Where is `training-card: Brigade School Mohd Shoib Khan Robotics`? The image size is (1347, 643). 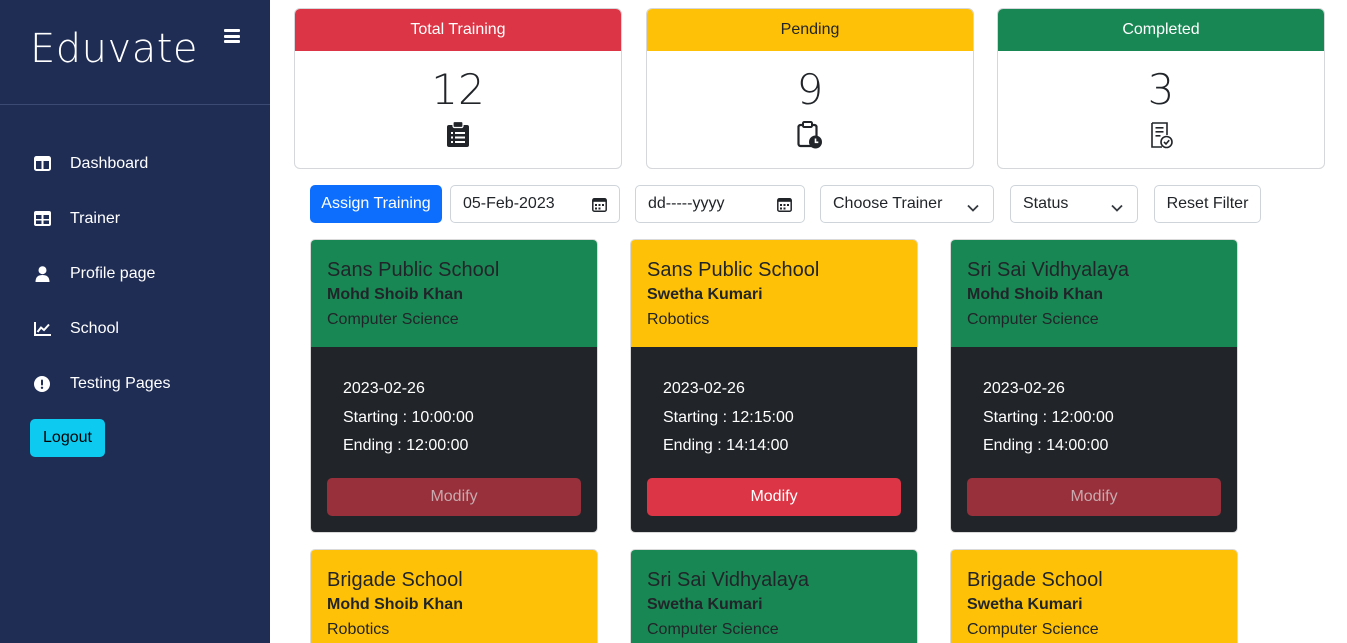 training-card: Brigade School Mohd Shoib Khan Robotics is located at coordinates (454, 596).